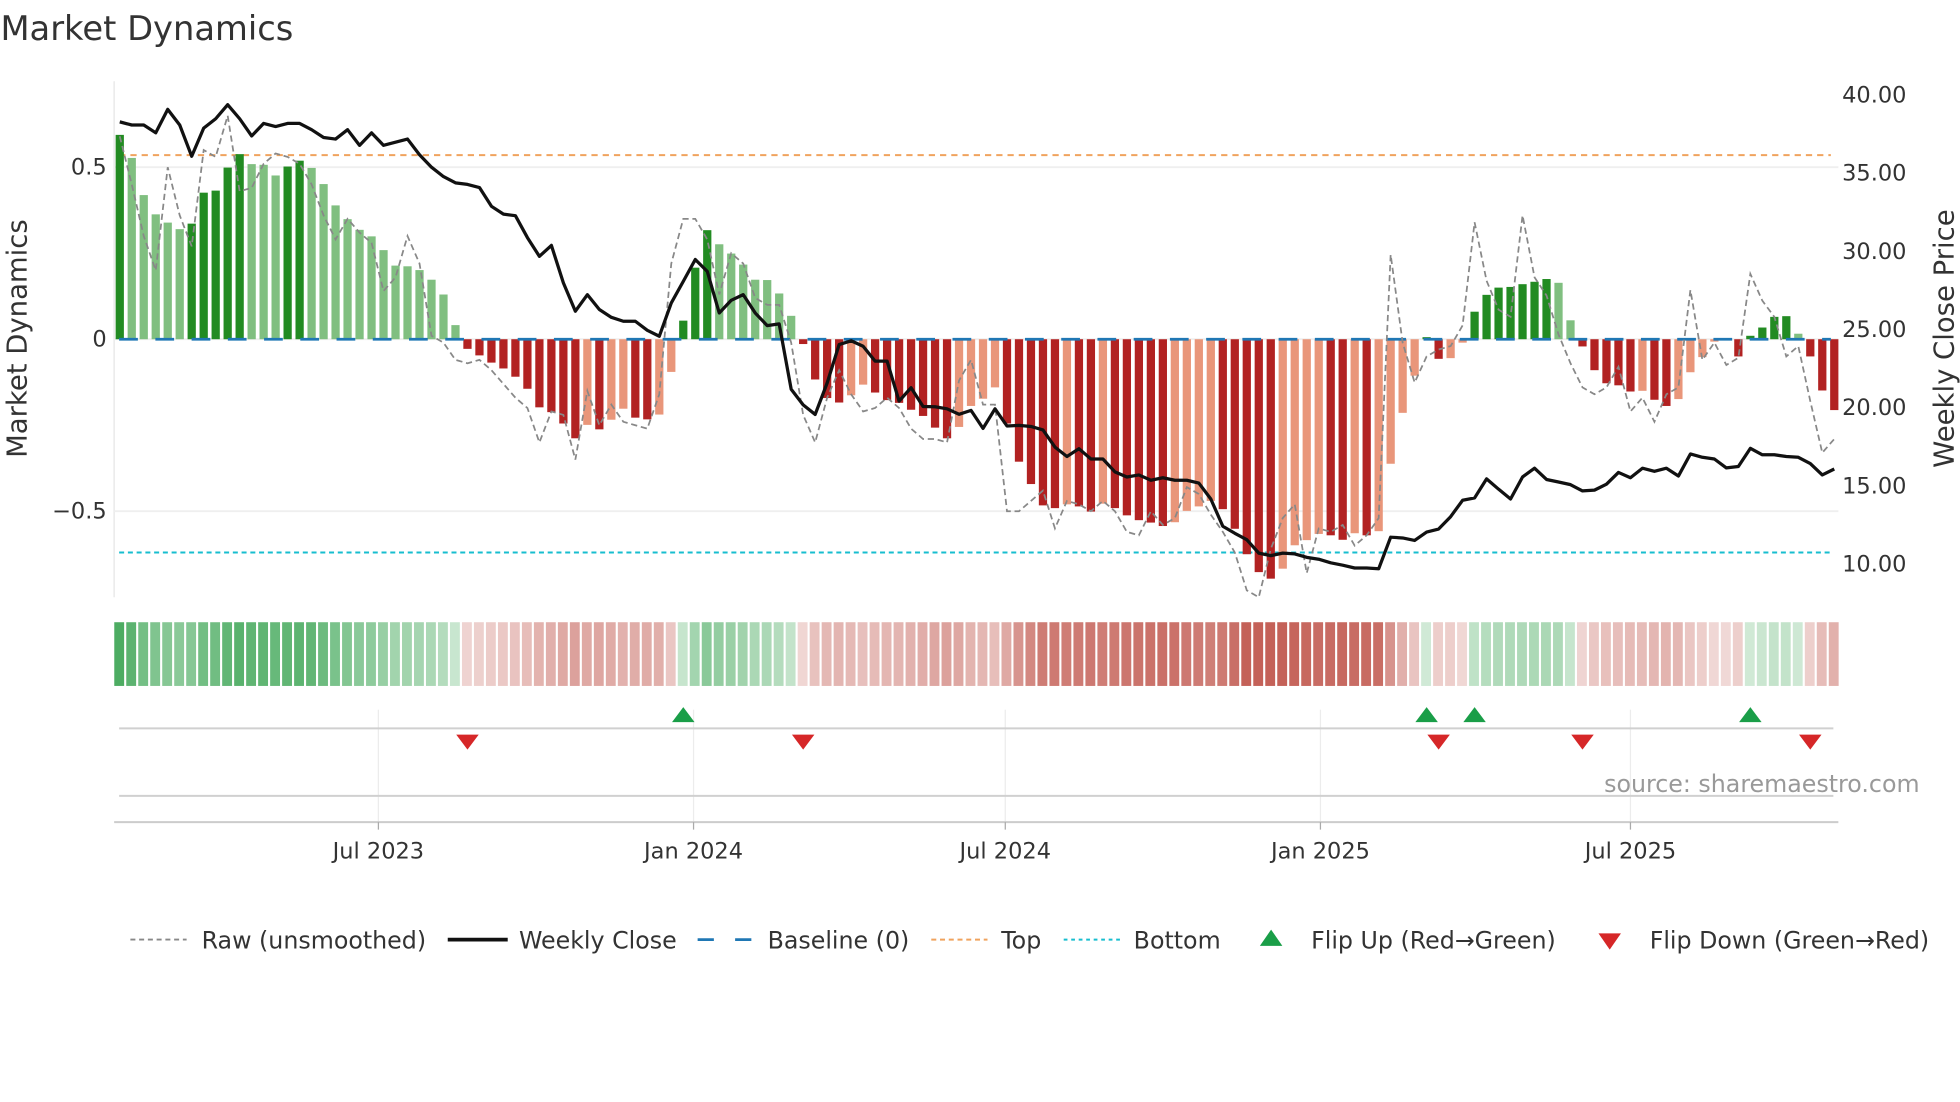  Describe the element at coordinates (1874, 565) in the screenshot. I see `y2-tick-label: 10.00` at that location.